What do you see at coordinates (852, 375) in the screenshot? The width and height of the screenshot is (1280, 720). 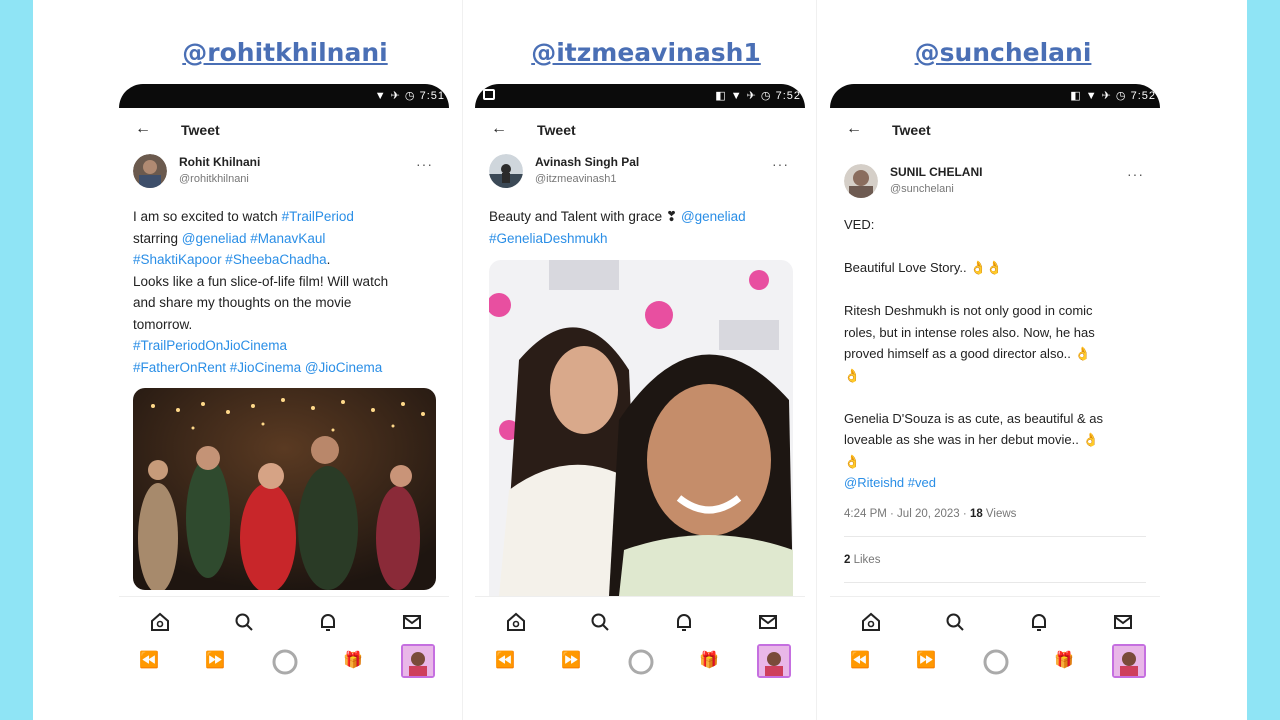 I see `tweet-text-segment: 👌` at bounding box center [852, 375].